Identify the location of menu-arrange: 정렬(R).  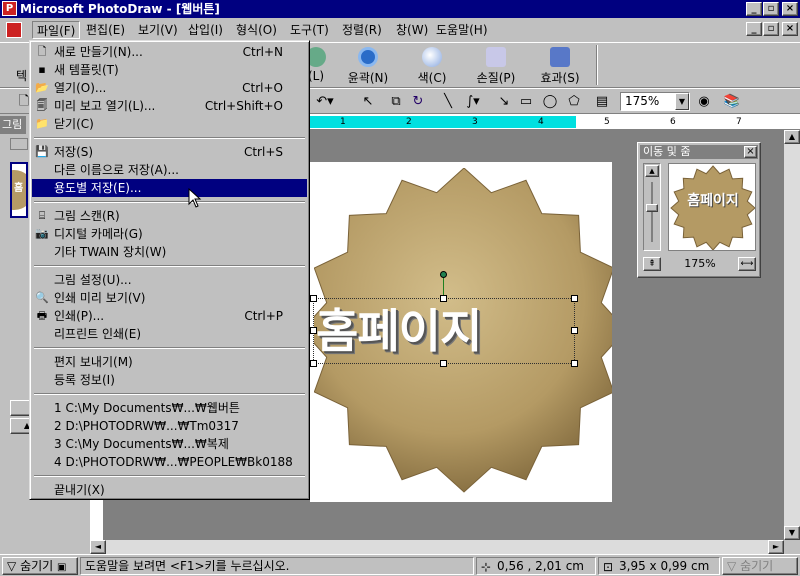
(362, 30).